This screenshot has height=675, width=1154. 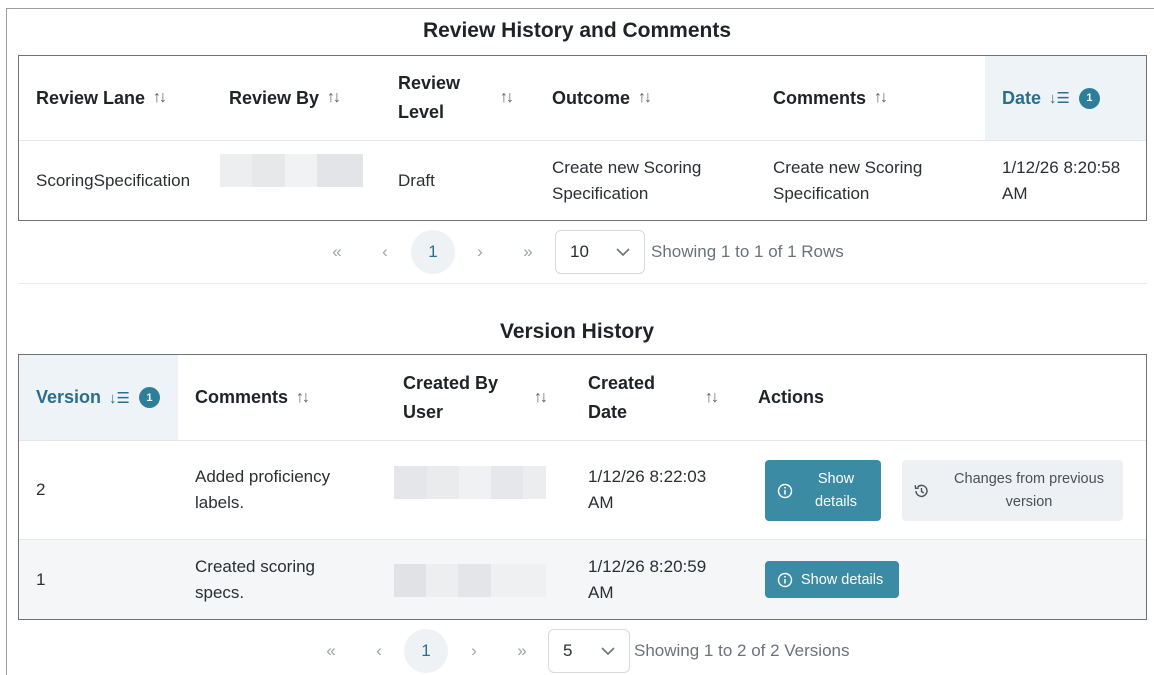 What do you see at coordinates (647, 476) in the screenshot?
I see `created-date-line-1: 1/12/26 8:22:03` at bounding box center [647, 476].